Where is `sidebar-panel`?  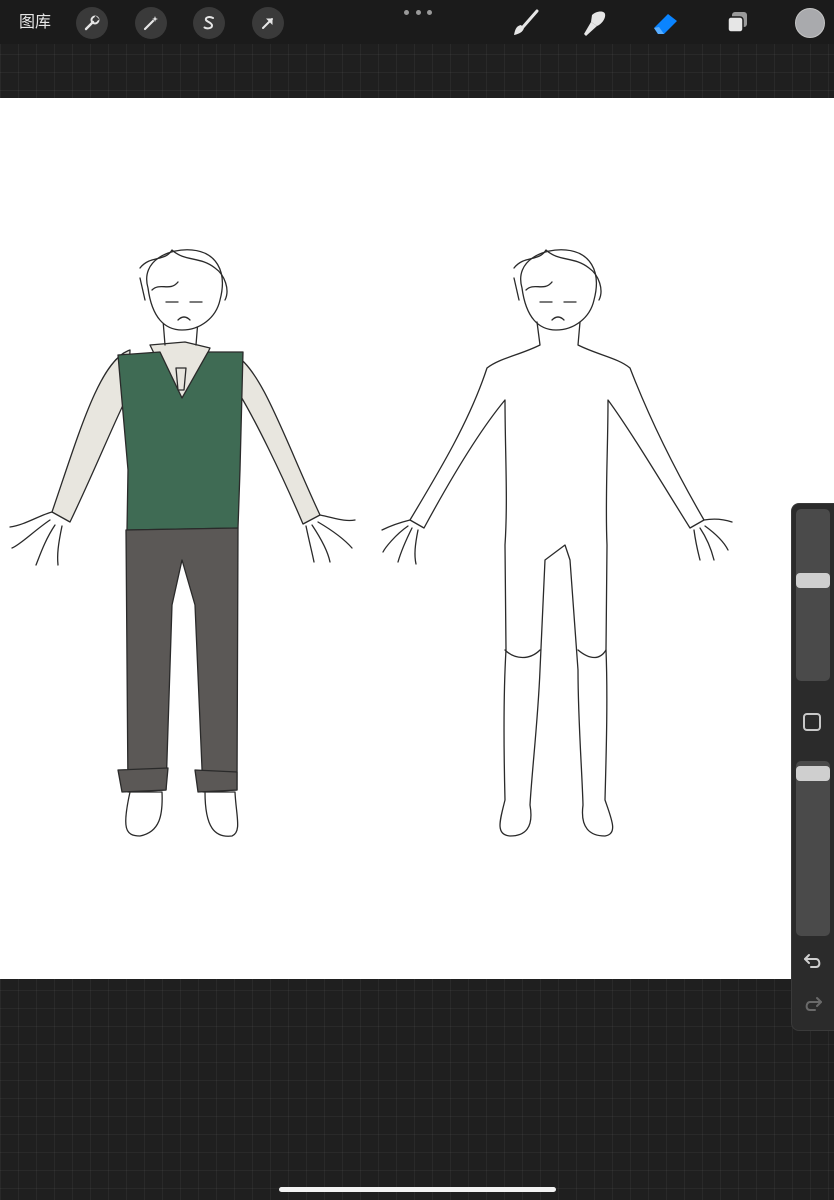 sidebar-panel is located at coordinates (812, 767).